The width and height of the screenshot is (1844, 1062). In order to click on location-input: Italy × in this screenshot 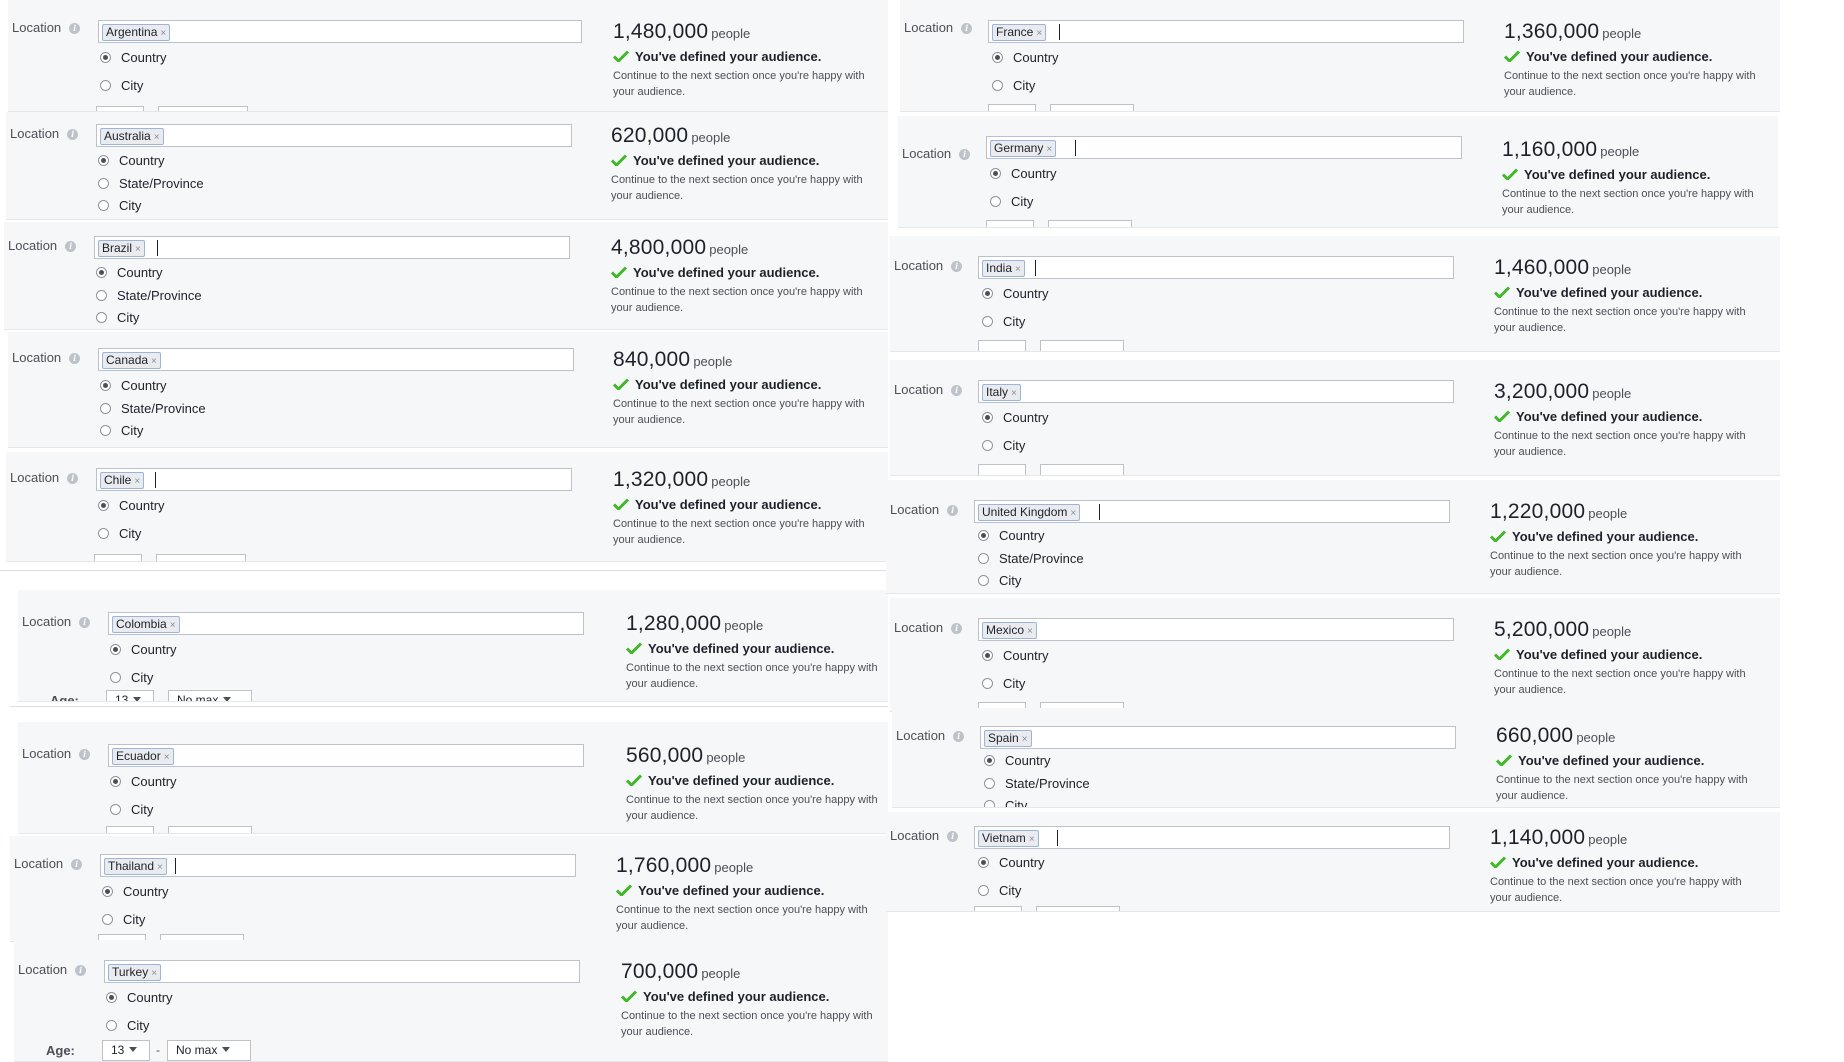, I will do `click(1216, 391)`.